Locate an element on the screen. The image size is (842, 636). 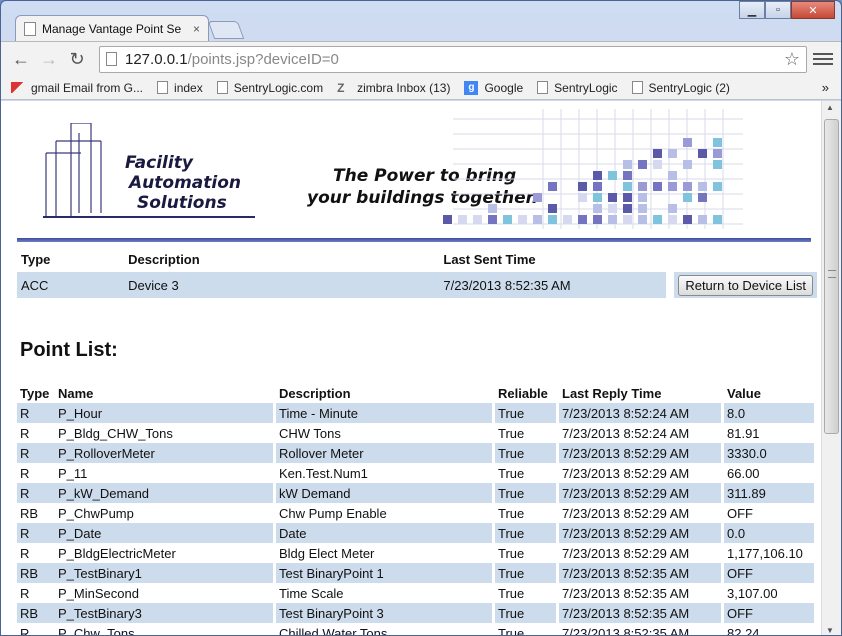
tab-title: Manage Vantage Point Se is located at coordinates (112, 29).